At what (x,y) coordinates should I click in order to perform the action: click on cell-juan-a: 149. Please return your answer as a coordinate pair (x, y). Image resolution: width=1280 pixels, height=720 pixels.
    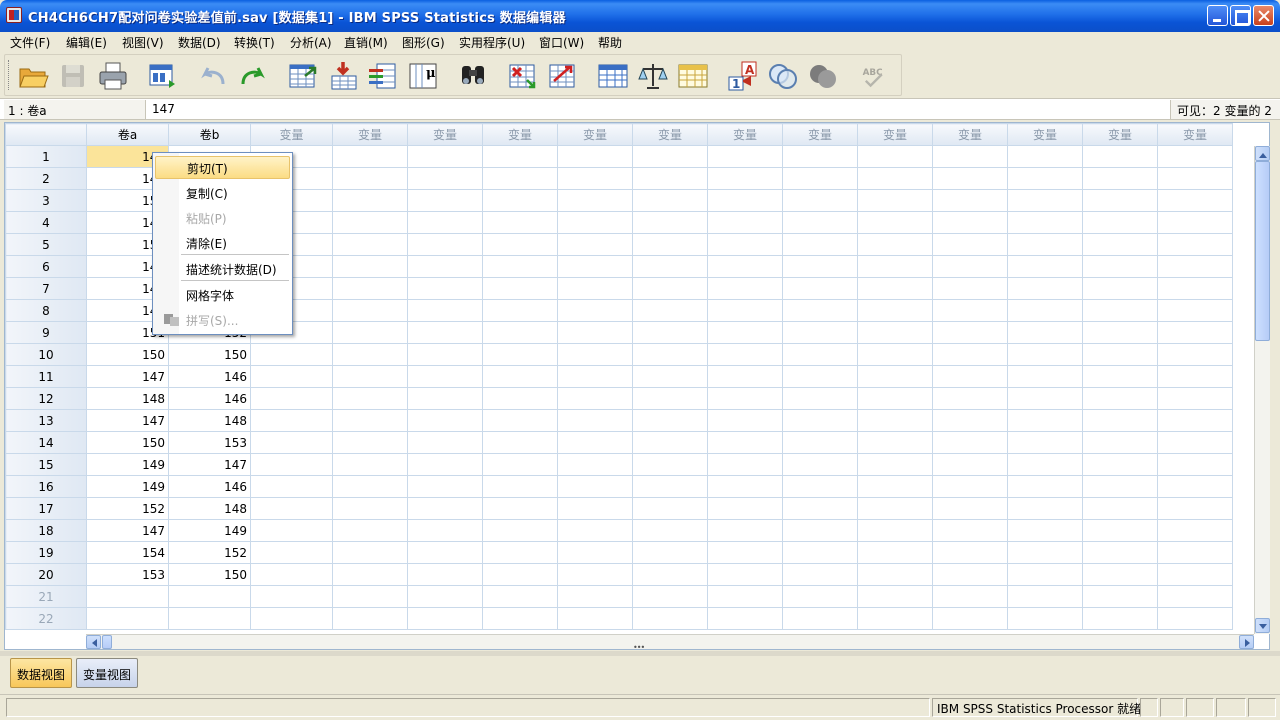
    Looking at the image, I should click on (127, 486).